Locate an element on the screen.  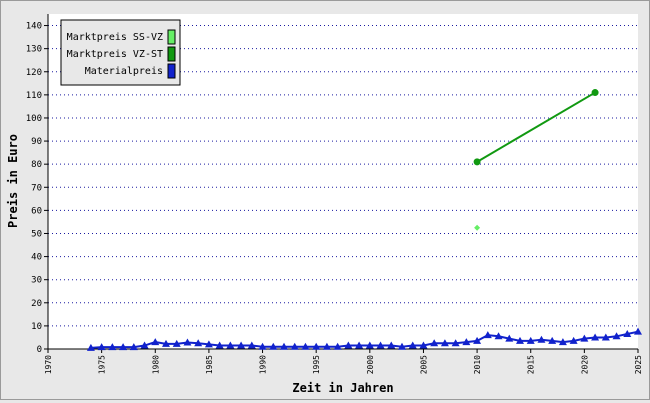
legend-label-vz-st: Marktpreis VZ-ST is located at coordinates (115, 54).